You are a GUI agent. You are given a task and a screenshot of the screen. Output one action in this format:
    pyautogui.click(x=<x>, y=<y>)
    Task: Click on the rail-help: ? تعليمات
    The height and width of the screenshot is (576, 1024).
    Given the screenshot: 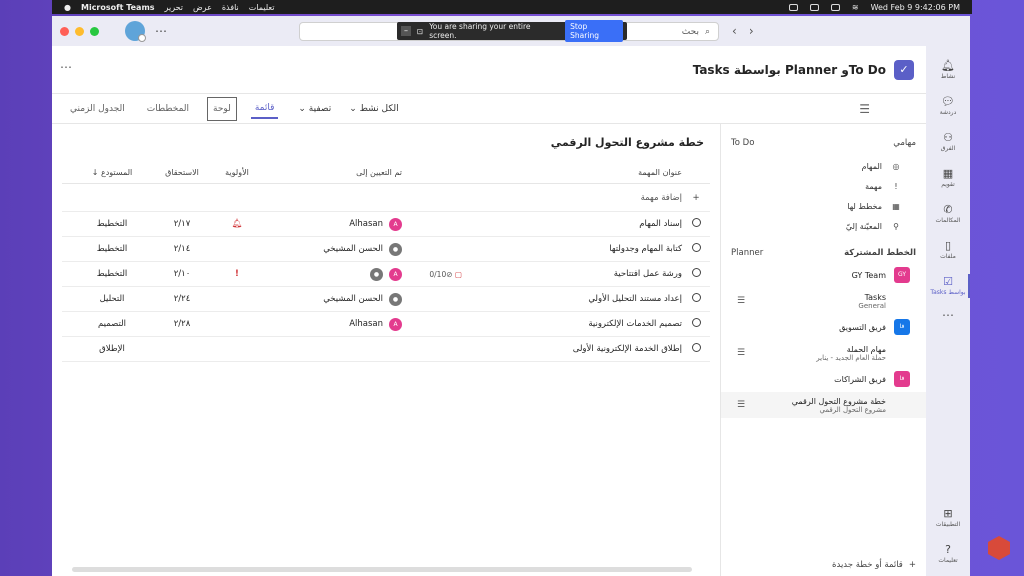 What is the action you would take?
    pyautogui.click(x=948, y=554)
    